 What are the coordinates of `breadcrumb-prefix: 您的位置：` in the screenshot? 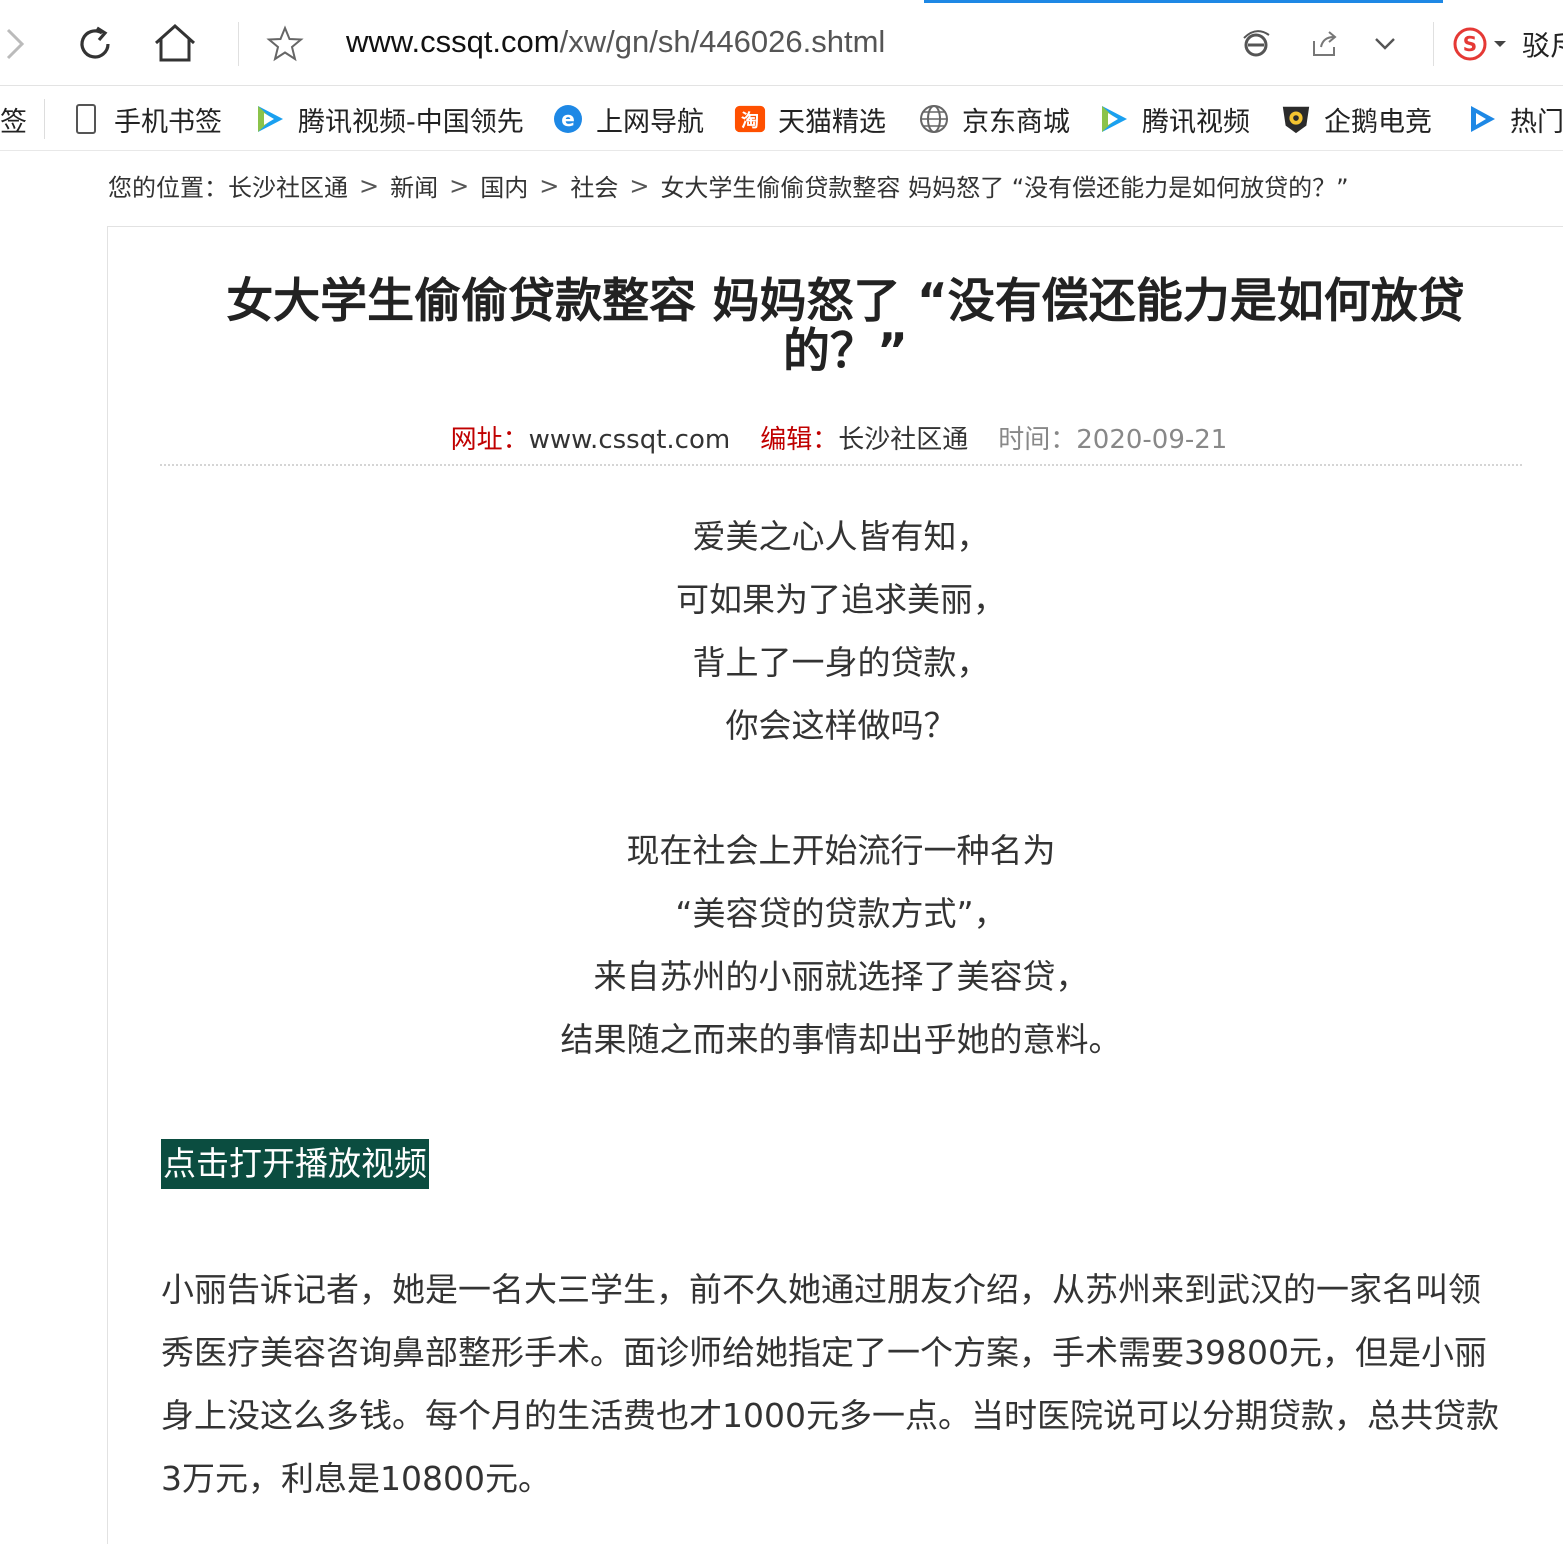 It's located at (168, 188).